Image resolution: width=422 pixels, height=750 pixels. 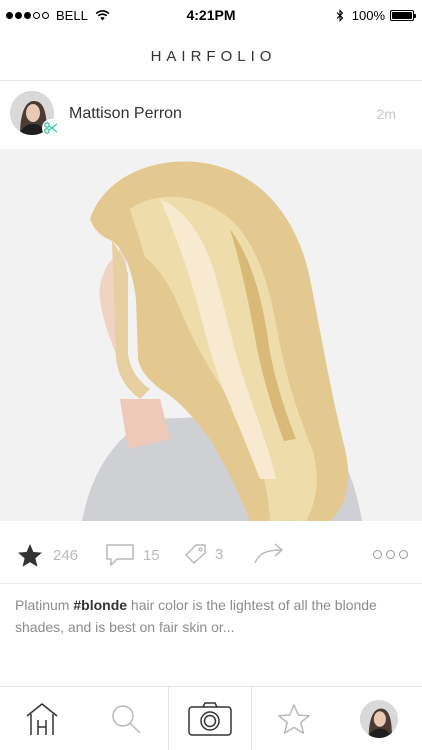 I want to click on like-action: 246, so click(x=47, y=555).